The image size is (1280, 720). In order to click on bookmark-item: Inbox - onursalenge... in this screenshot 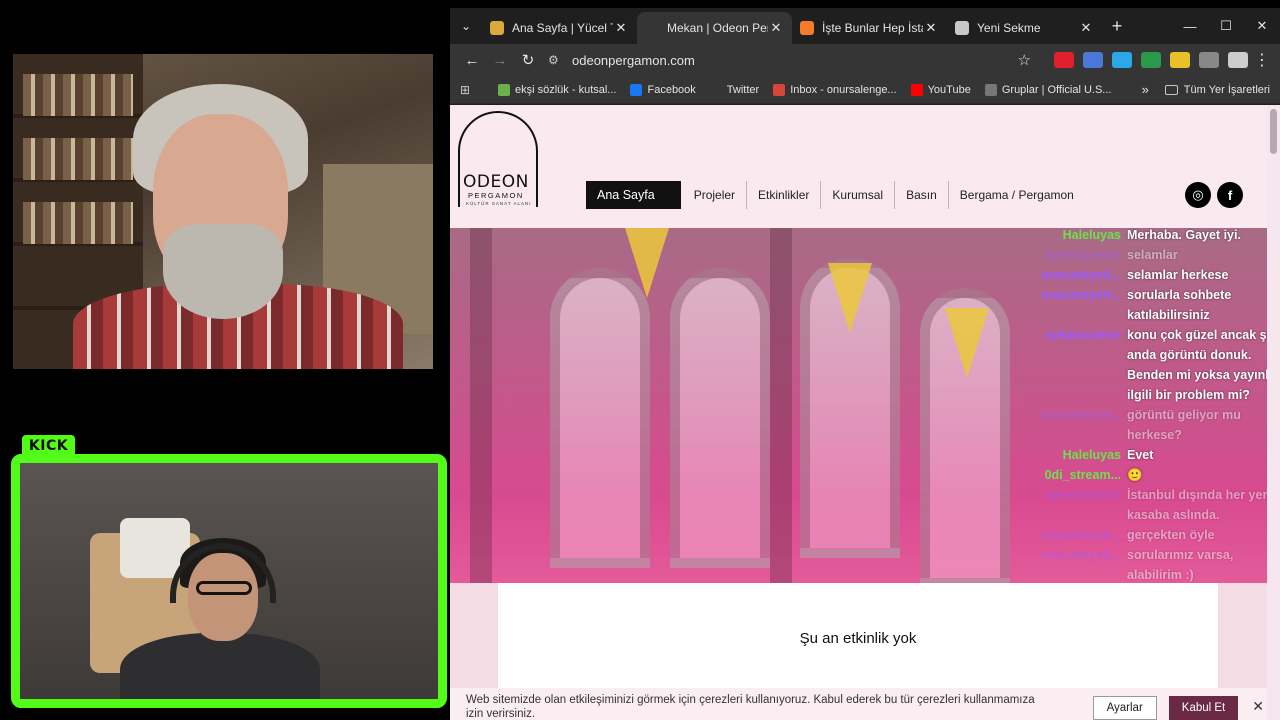, I will do `click(835, 89)`.